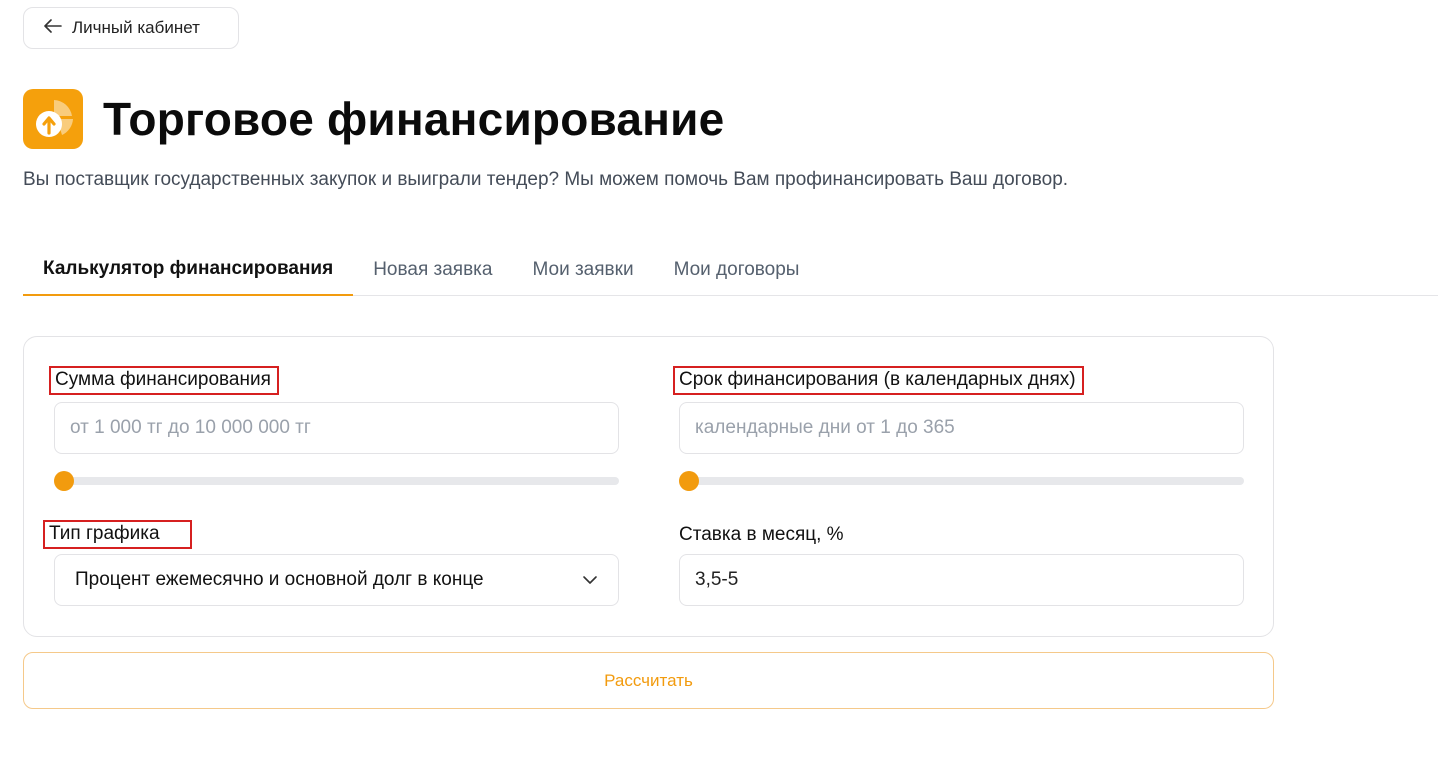  I want to click on chevron-down-icon, so click(590, 580).